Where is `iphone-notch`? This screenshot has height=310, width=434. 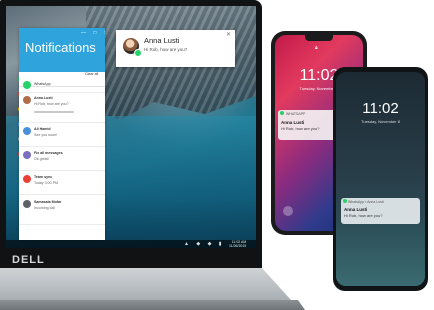 iphone-notch is located at coordinates (319, 38).